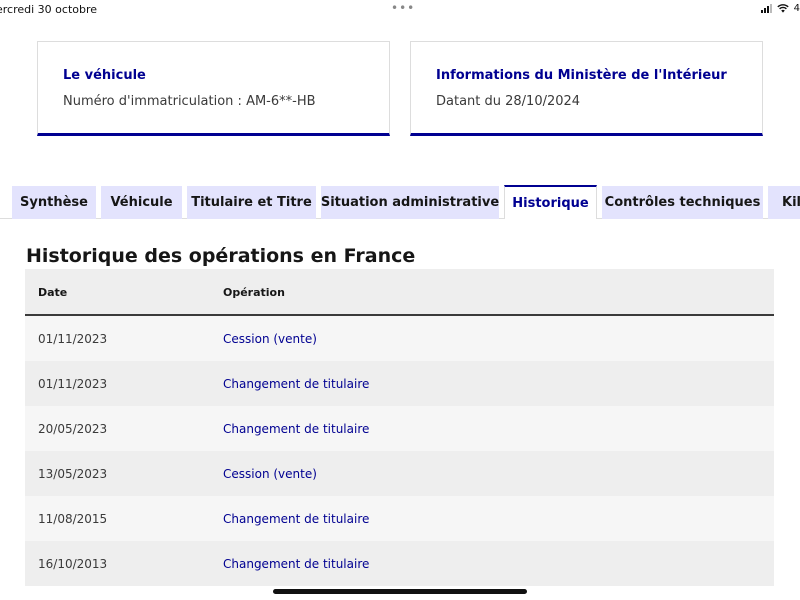  What do you see at coordinates (410, 202) in the screenshot?
I see `tab-situation-administrative: Situation administrative` at bounding box center [410, 202].